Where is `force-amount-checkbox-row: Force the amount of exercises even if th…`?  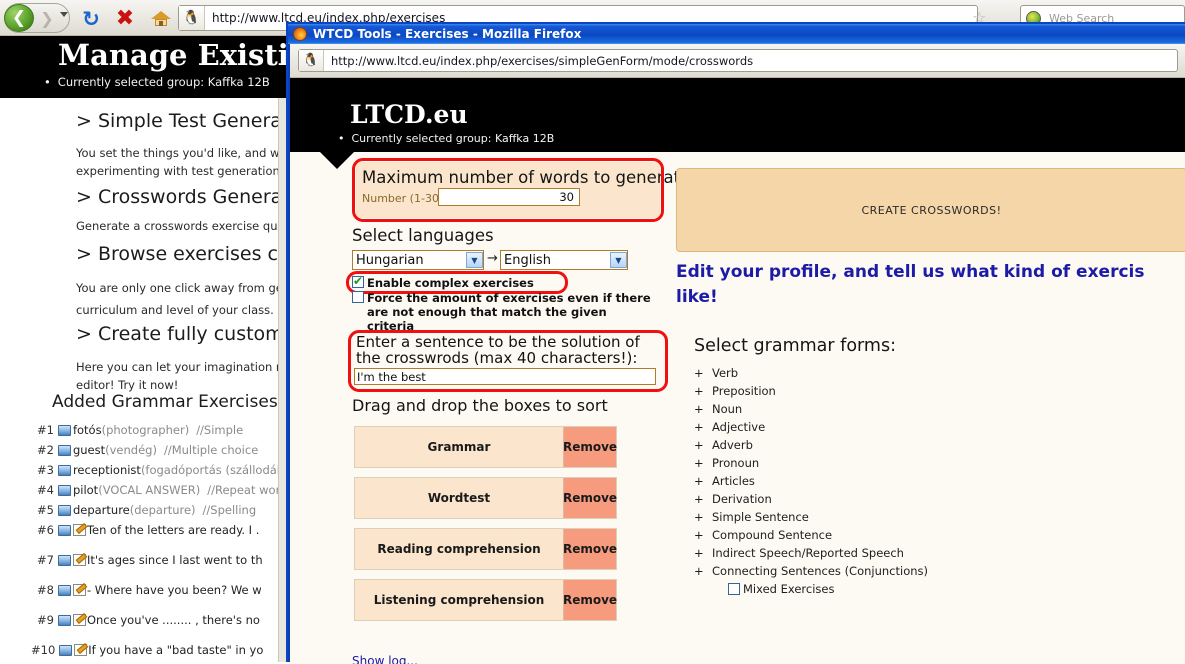
force-amount-checkbox-row: Force the amount of exercises even if th… is located at coordinates (502, 312).